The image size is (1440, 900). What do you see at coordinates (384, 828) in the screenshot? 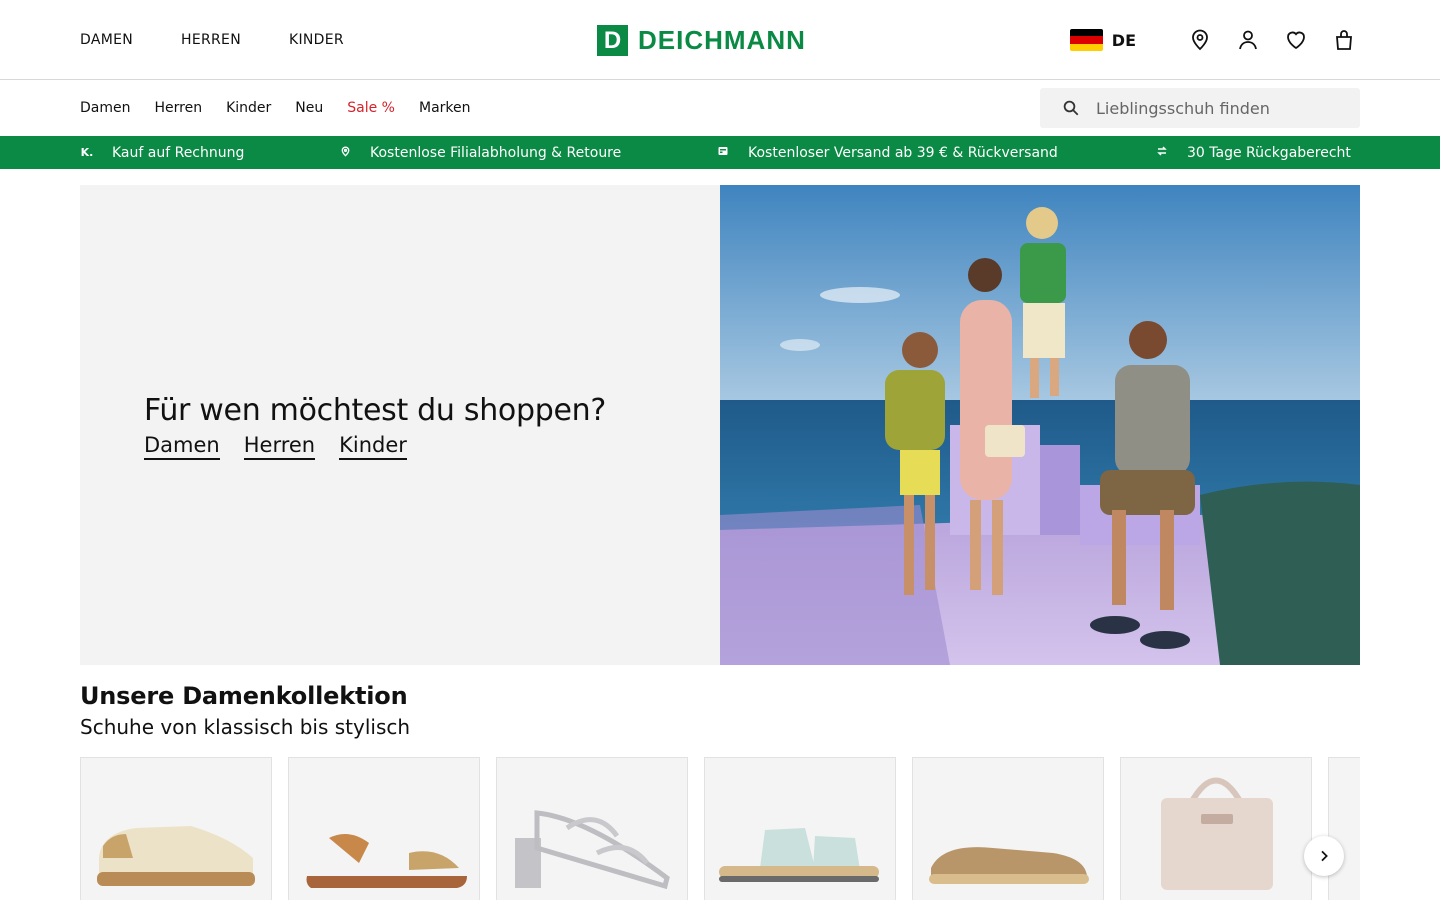
I see `product-card-sandal` at bounding box center [384, 828].